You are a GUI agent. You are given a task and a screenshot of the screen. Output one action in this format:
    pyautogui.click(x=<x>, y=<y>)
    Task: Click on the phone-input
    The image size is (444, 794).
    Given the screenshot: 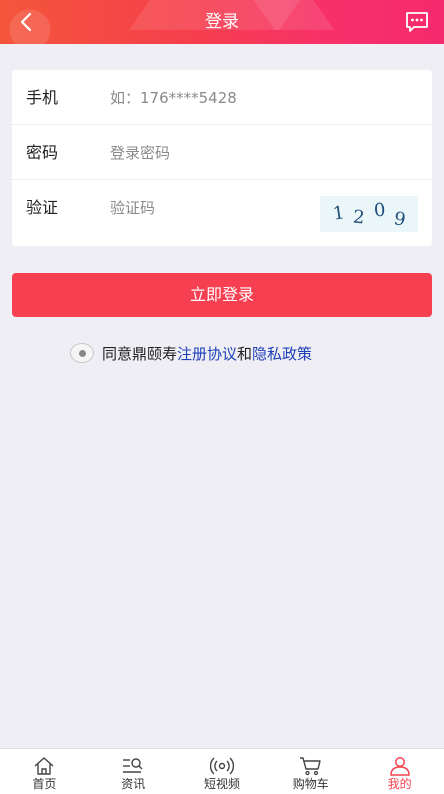 What is the action you would take?
    pyautogui.click(x=210, y=98)
    